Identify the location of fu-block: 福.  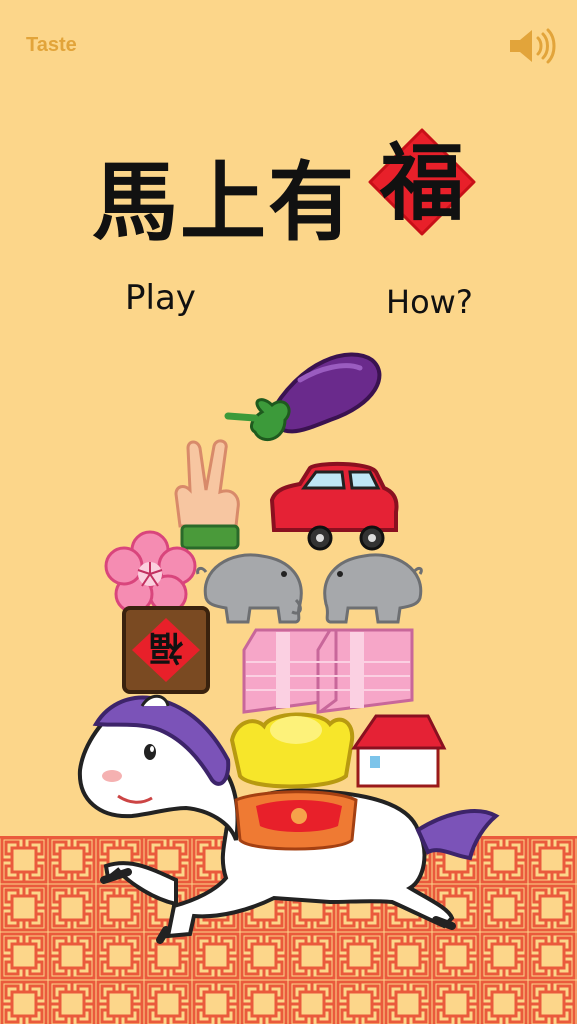
(166, 650).